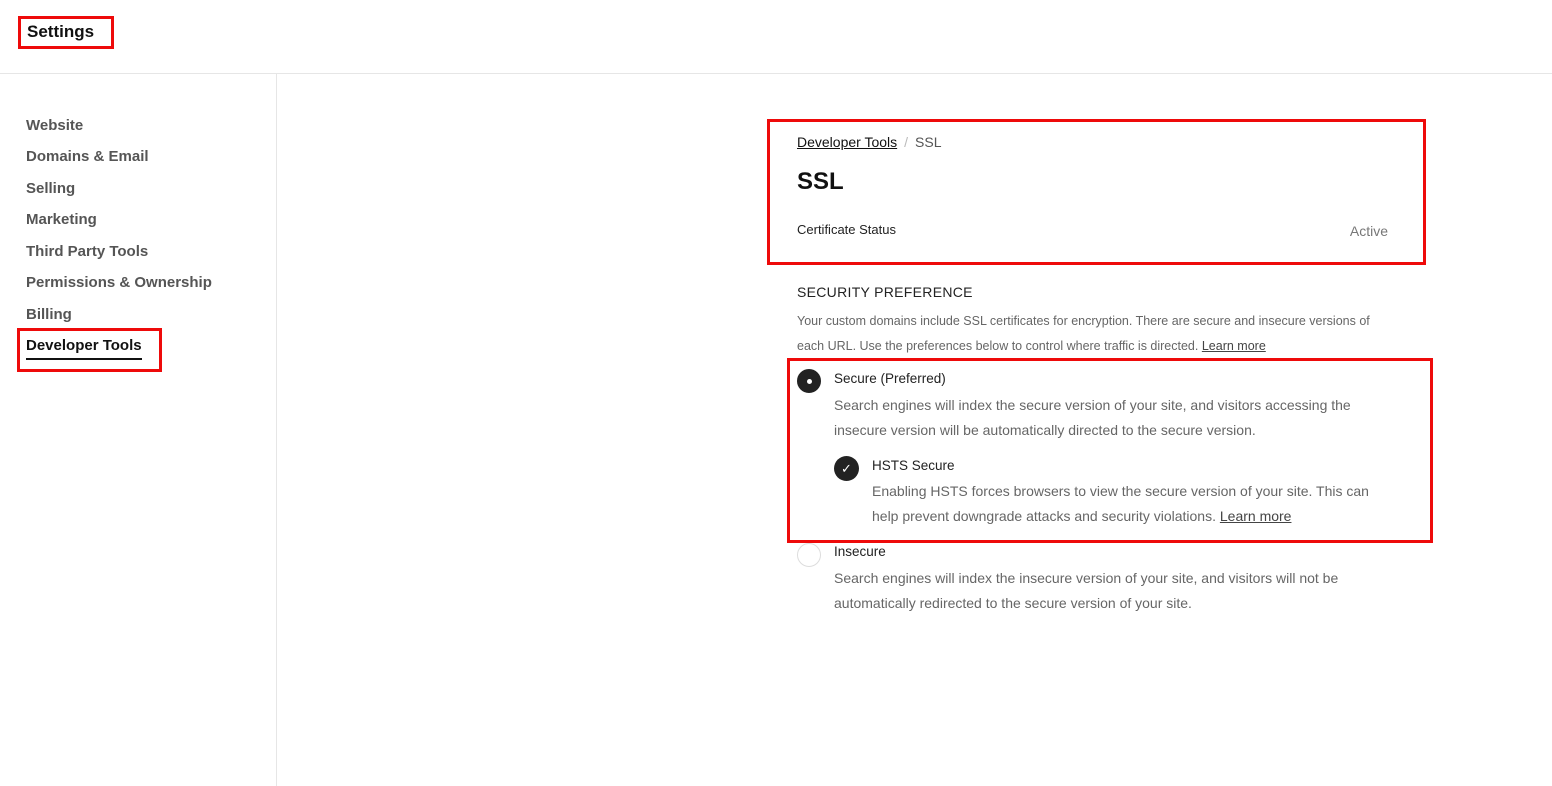  Describe the element at coordinates (84, 348) in the screenshot. I see `sidebar-item-developer-tools: Developer Tools` at that location.